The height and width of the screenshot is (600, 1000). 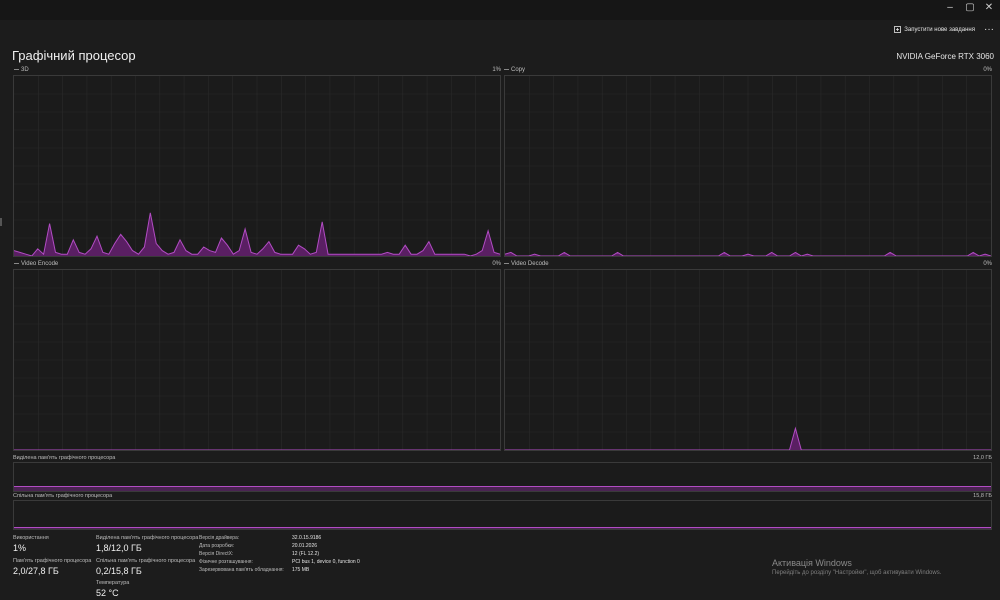 I want to click on dedicated-memory-fill, so click(x=502, y=488).